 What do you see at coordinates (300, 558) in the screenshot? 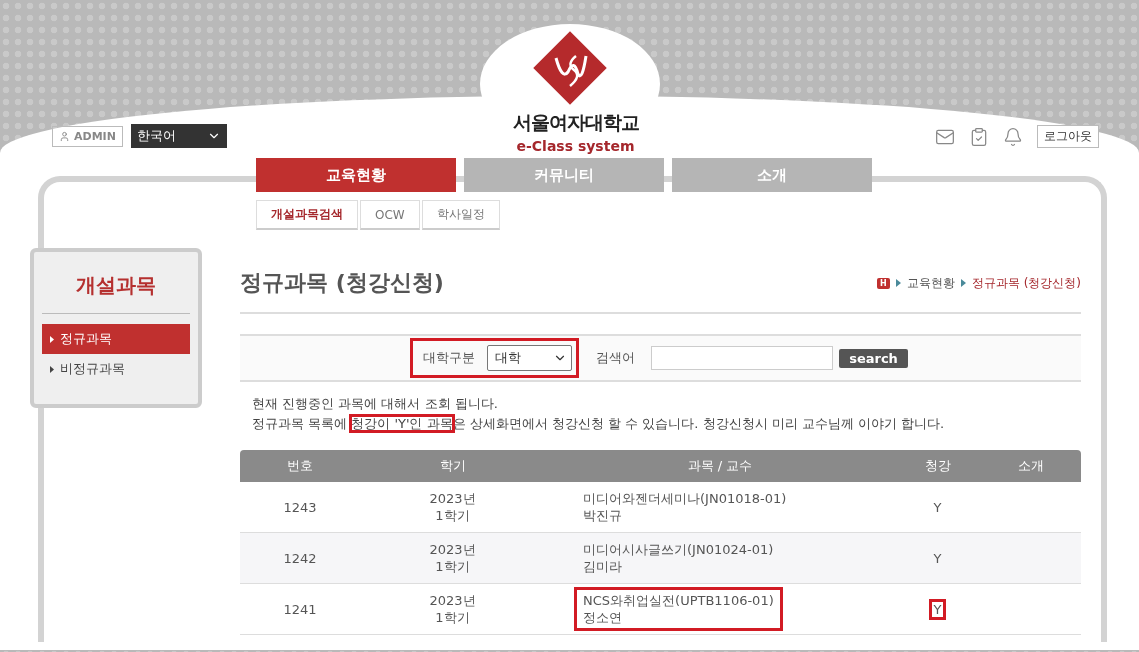
I see `table-cell-text: 1242` at bounding box center [300, 558].